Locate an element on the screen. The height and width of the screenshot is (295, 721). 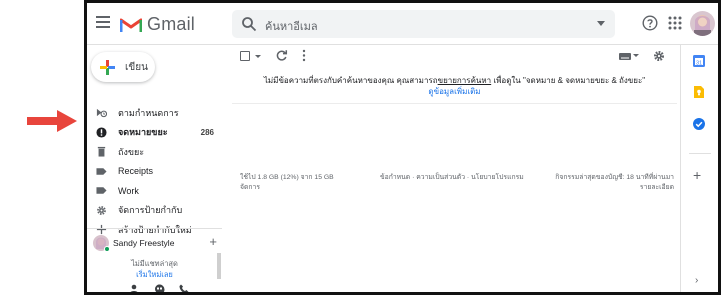
search-options-caret-icon is located at coordinates (601, 23).